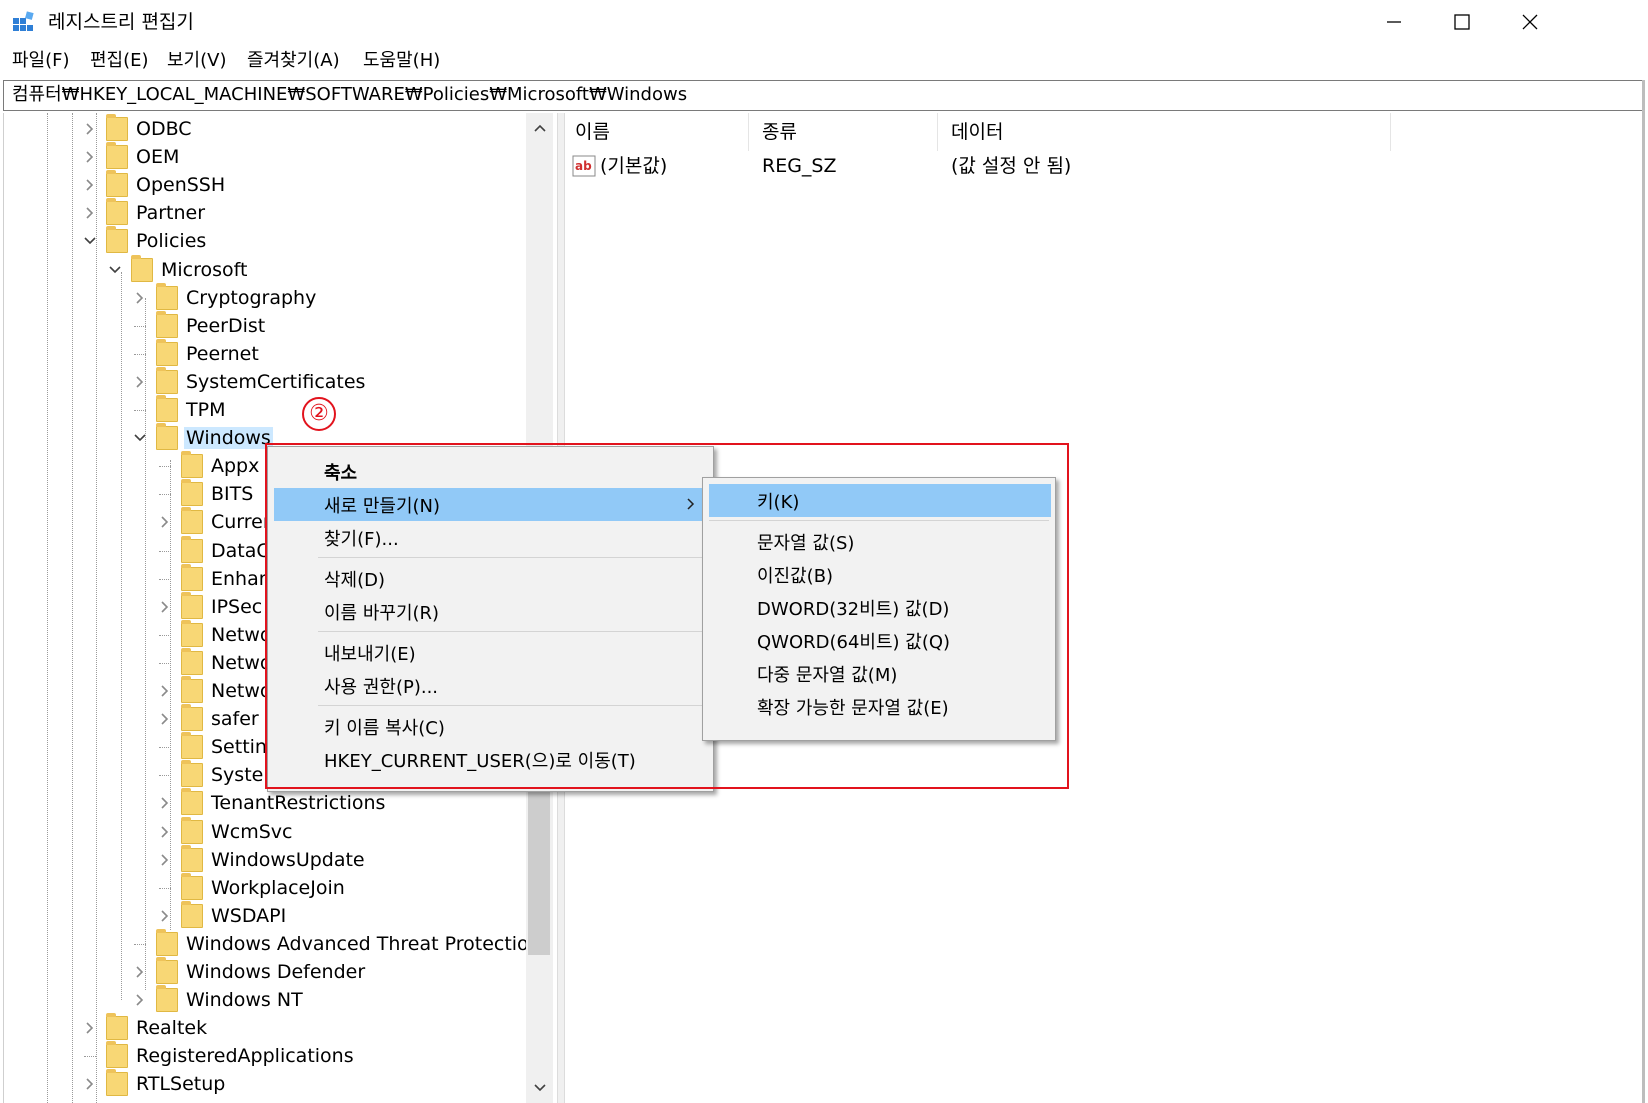 The height and width of the screenshot is (1103, 1648). What do you see at coordinates (222, 915) in the screenshot?
I see `tree-item: WSDAPI` at bounding box center [222, 915].